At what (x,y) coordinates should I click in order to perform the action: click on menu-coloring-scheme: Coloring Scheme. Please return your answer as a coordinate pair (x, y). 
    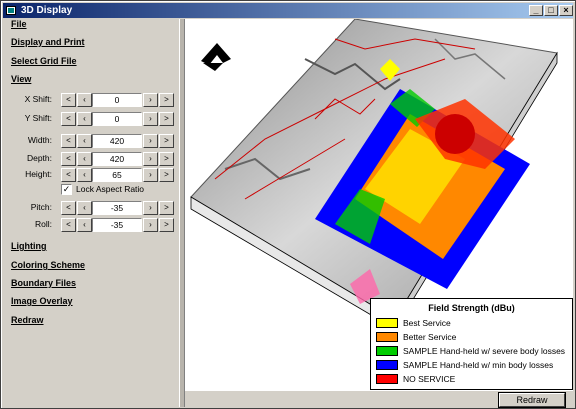
    Looking at the image, I should click on (48, 265).